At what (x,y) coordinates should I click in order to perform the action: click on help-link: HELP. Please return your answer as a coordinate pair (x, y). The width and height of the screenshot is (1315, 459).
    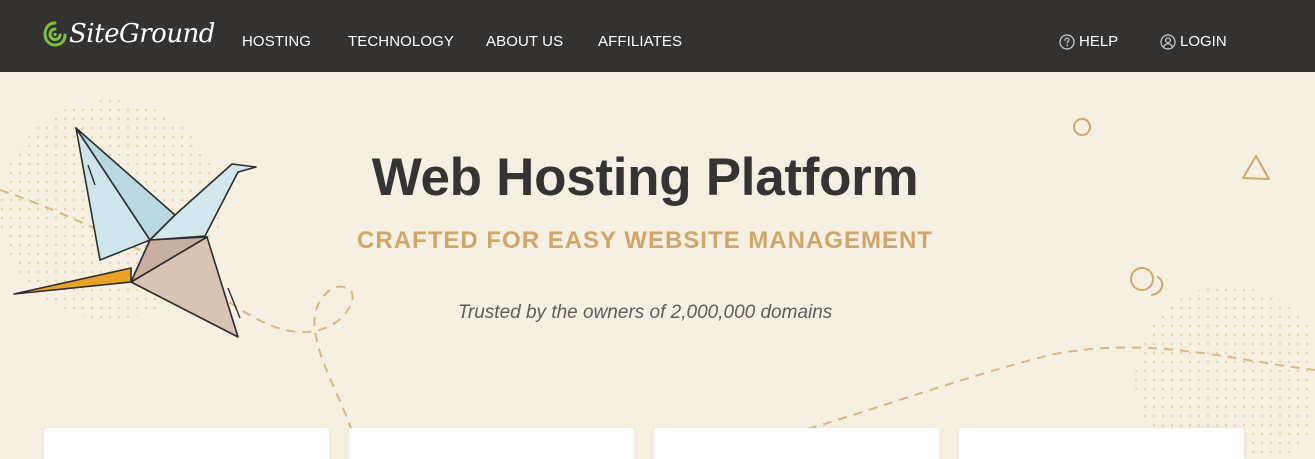
    Looking at the image, I should click on (1088, 42).